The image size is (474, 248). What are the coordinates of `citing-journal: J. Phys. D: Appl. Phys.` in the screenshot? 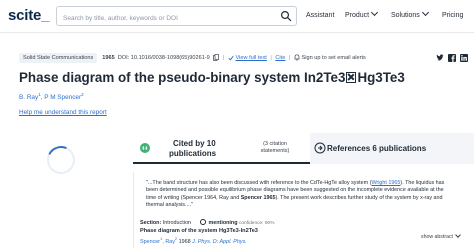 It's located at (219, 242).